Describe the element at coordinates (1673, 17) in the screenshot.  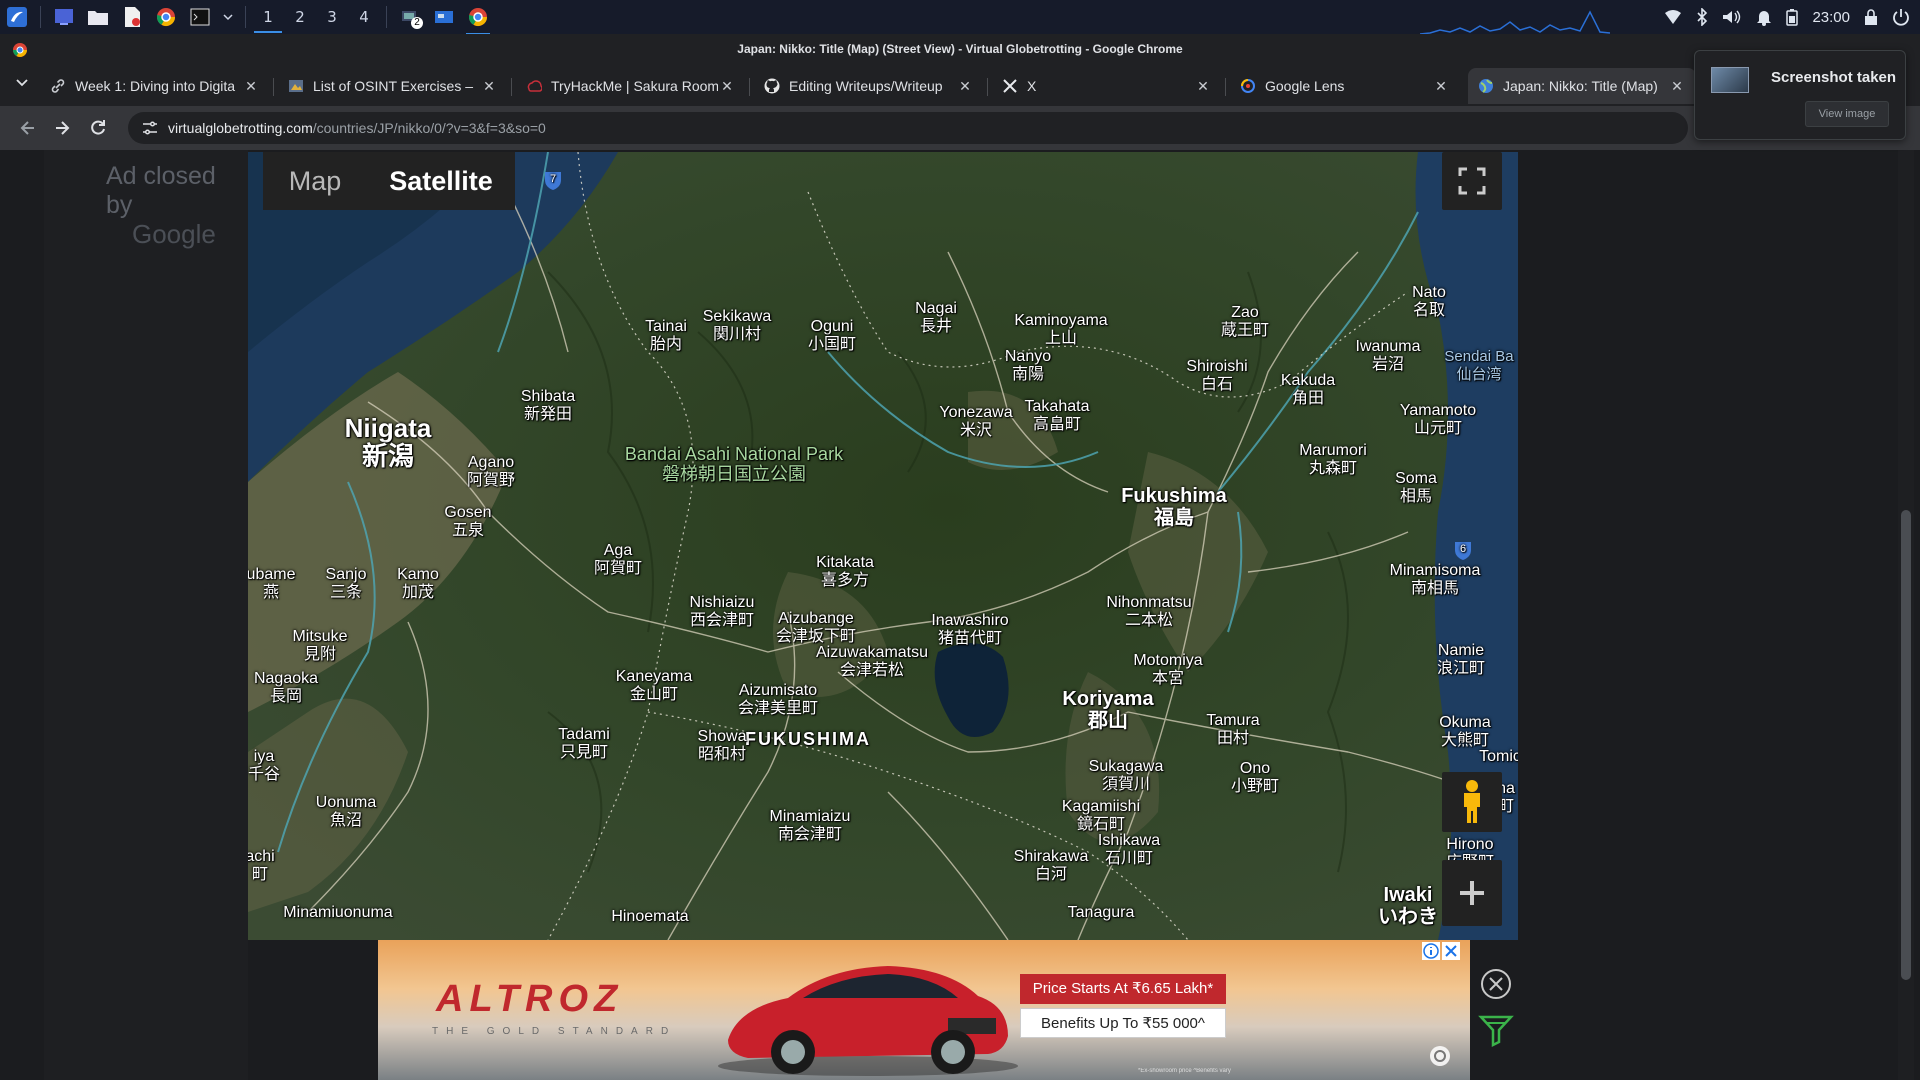
I see `wifi-icon` at that location.